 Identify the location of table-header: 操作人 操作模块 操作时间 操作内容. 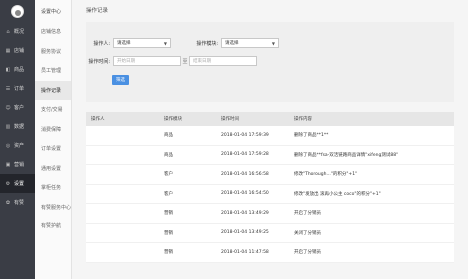
(270, 119).